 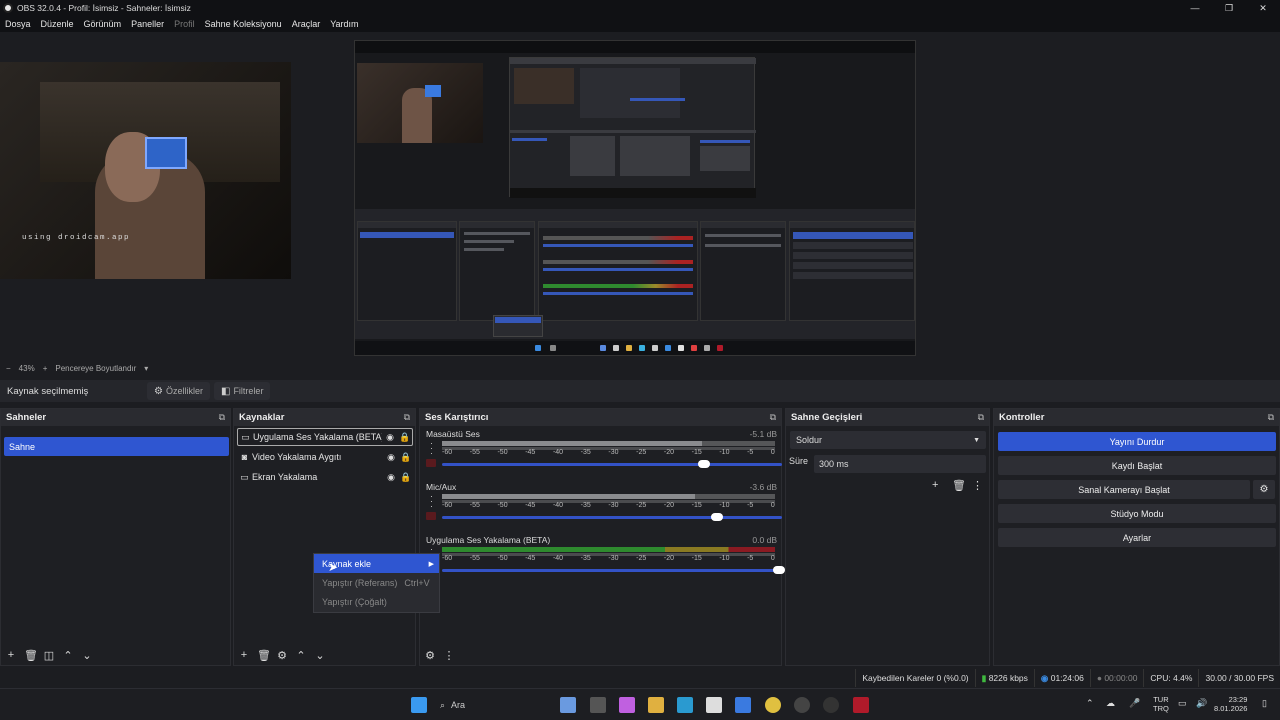 What do you see at coordinates (685, 705) in the screenshot?
I see `edge-icon` at bounding box center [685, 705].